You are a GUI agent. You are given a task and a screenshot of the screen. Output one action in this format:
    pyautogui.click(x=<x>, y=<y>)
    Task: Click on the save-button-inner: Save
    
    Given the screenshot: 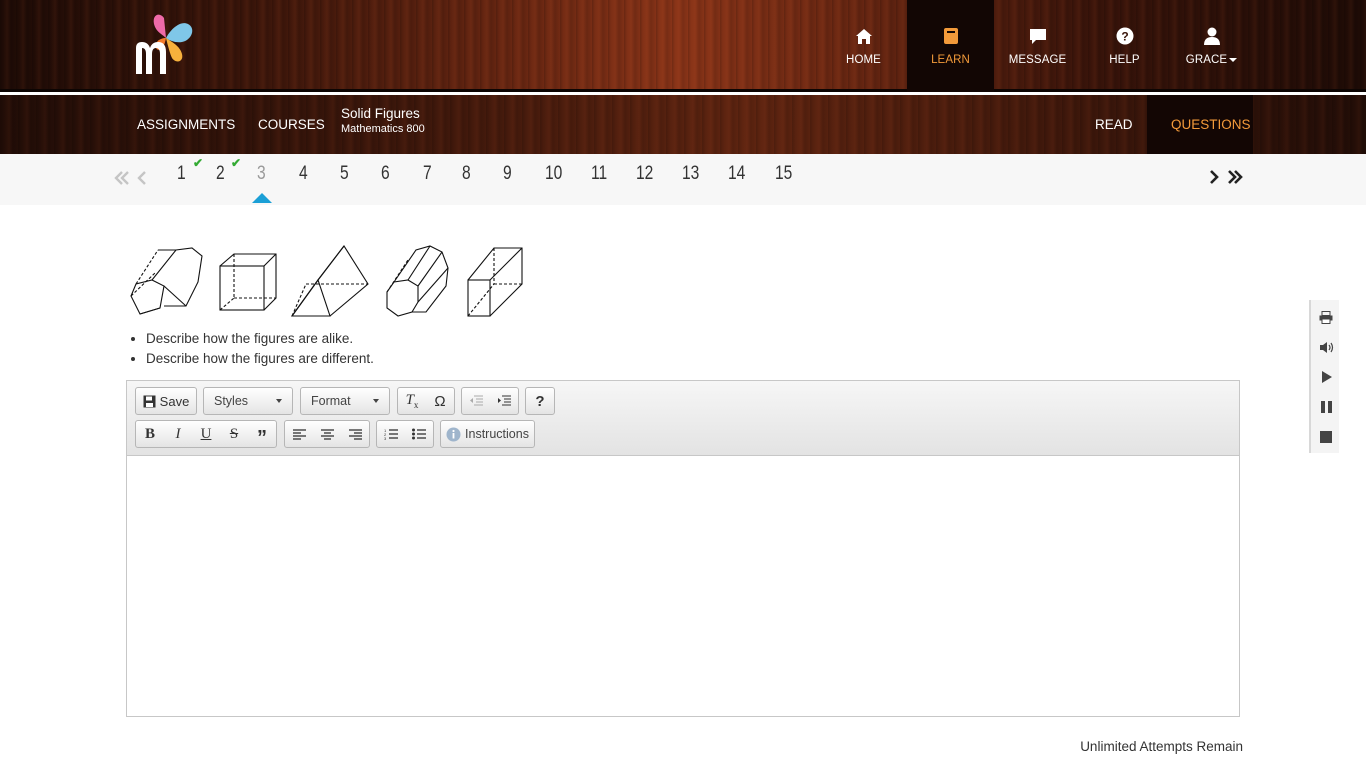 What is the action you would take?
    pyautogui.click(x=166, y=401)
    